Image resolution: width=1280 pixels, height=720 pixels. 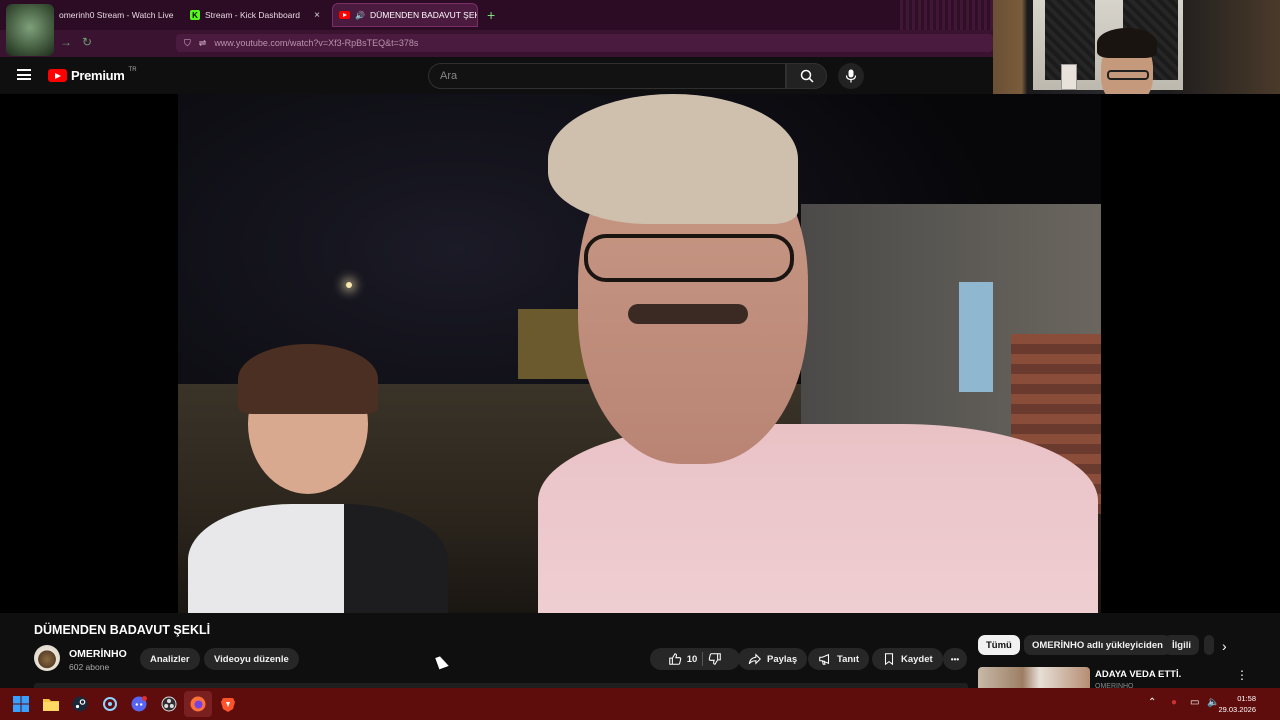 What do you see at coordinates (98, 75) in the screenshot?
I see `brand-text: Premium` at bounding box center [98, 75].